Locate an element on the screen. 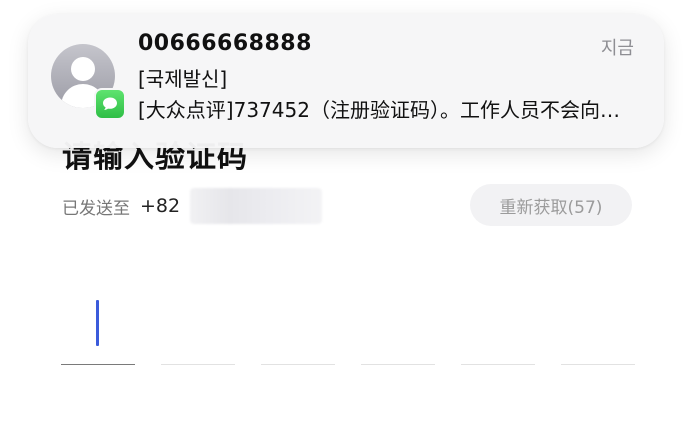 The width and height of the screenshot is (687, 446). country-code: +82 is located at coordinates (160, 206).